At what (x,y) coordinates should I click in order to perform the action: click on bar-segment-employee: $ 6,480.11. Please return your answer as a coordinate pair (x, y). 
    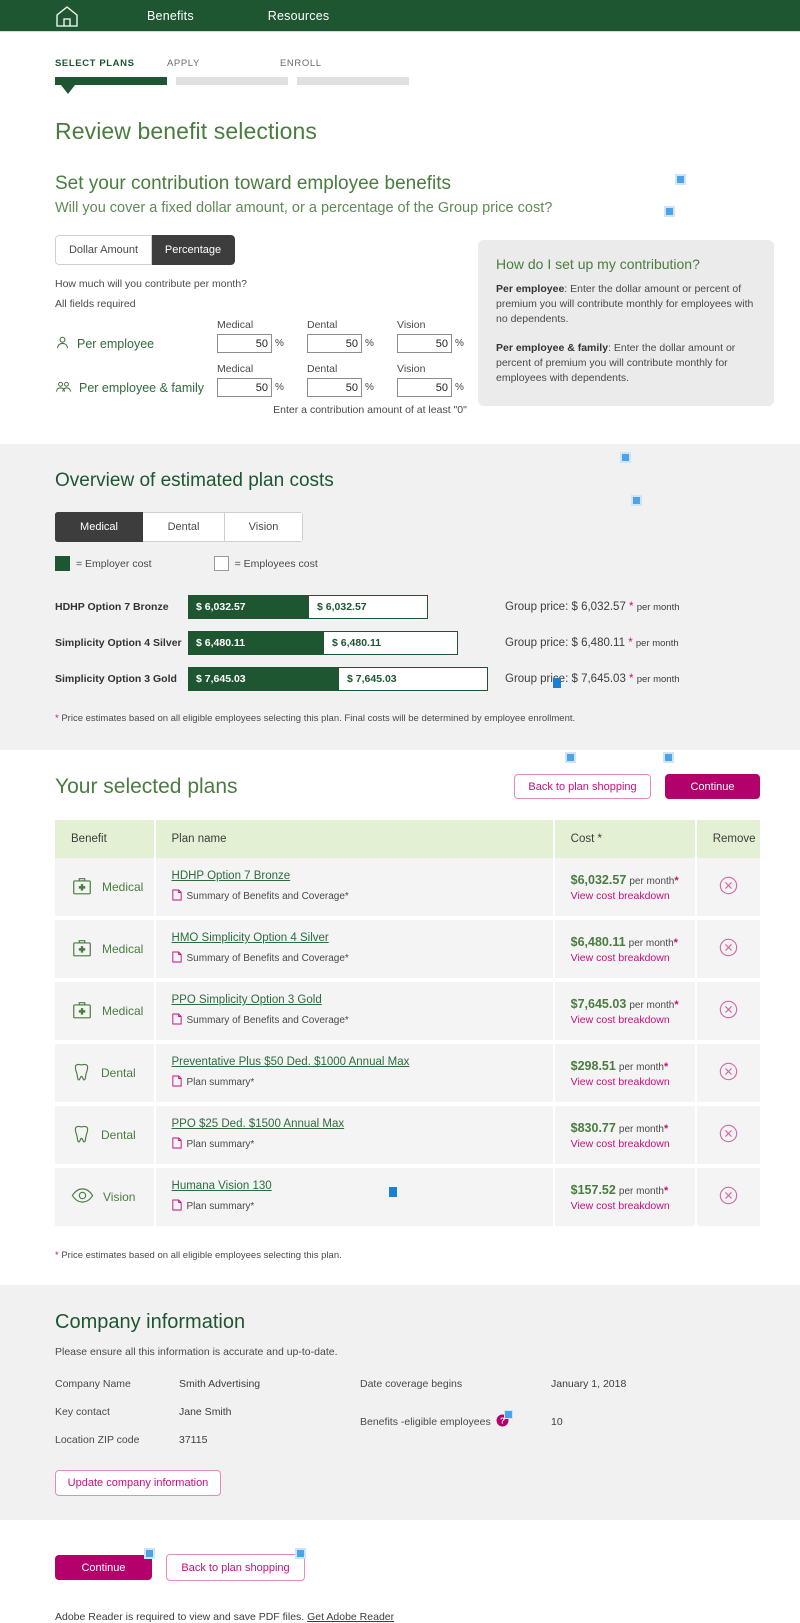
    Looking at the image, I should click on (390, 643).